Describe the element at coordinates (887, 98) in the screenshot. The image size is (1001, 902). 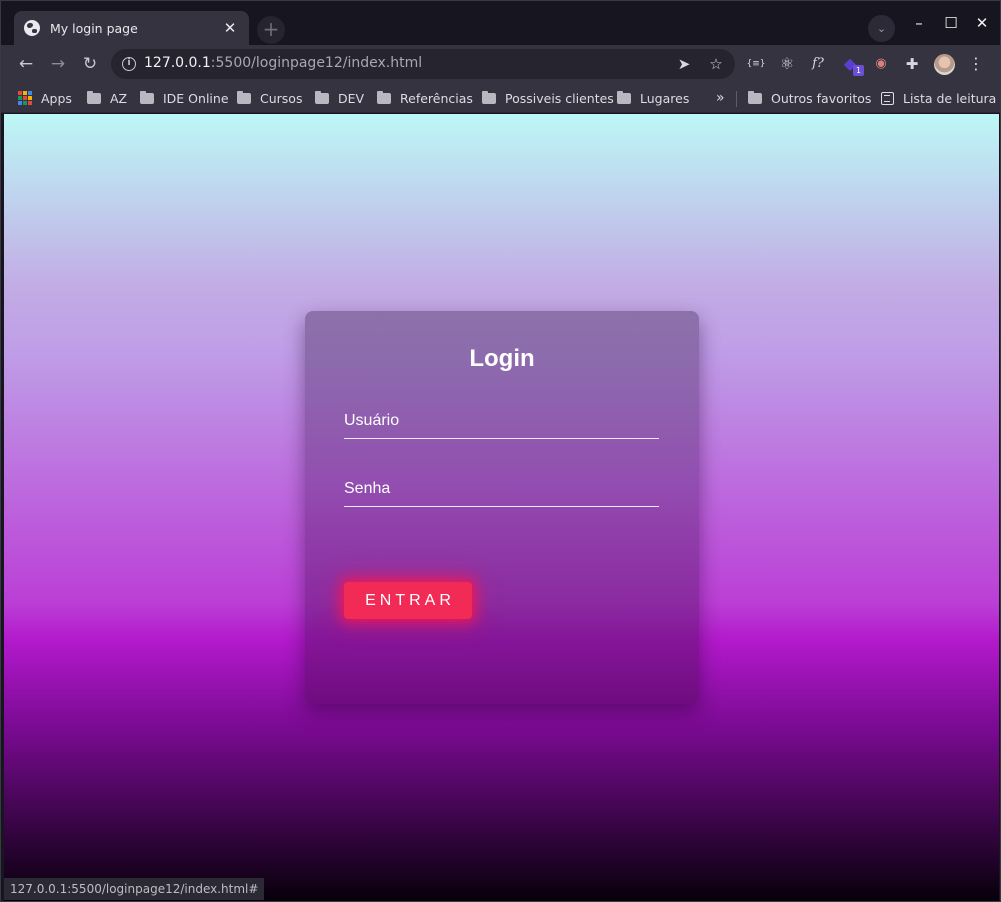
I see `reading-list-icon` at that location.